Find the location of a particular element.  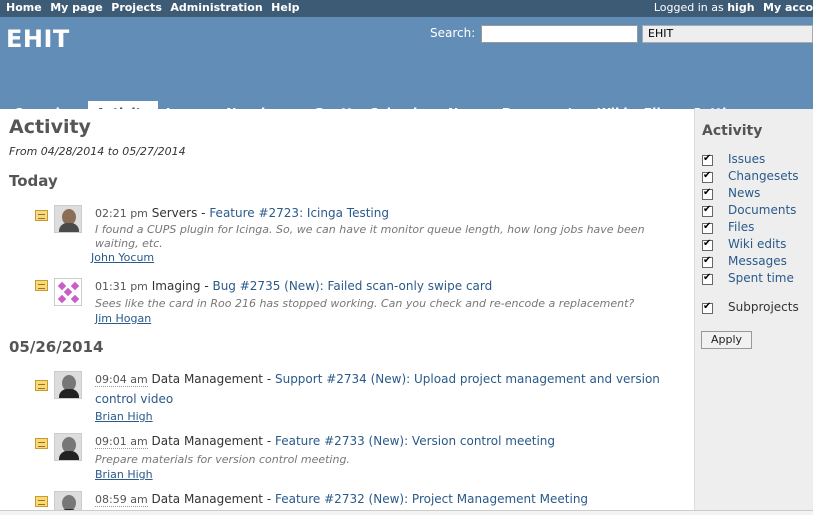

top-link-help: Help is located at coordinates (285, 7).